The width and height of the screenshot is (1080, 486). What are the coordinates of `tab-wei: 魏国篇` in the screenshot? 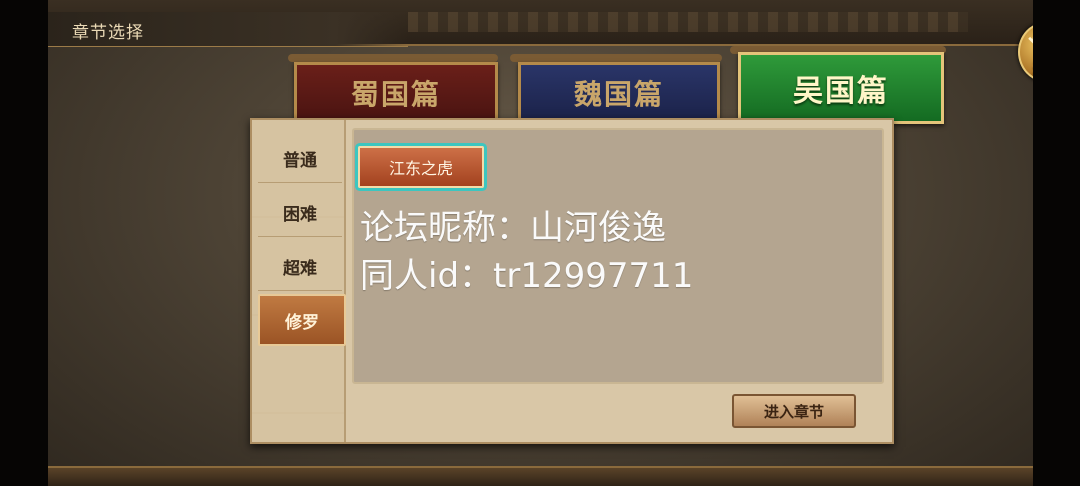 It's located at (619, 93).